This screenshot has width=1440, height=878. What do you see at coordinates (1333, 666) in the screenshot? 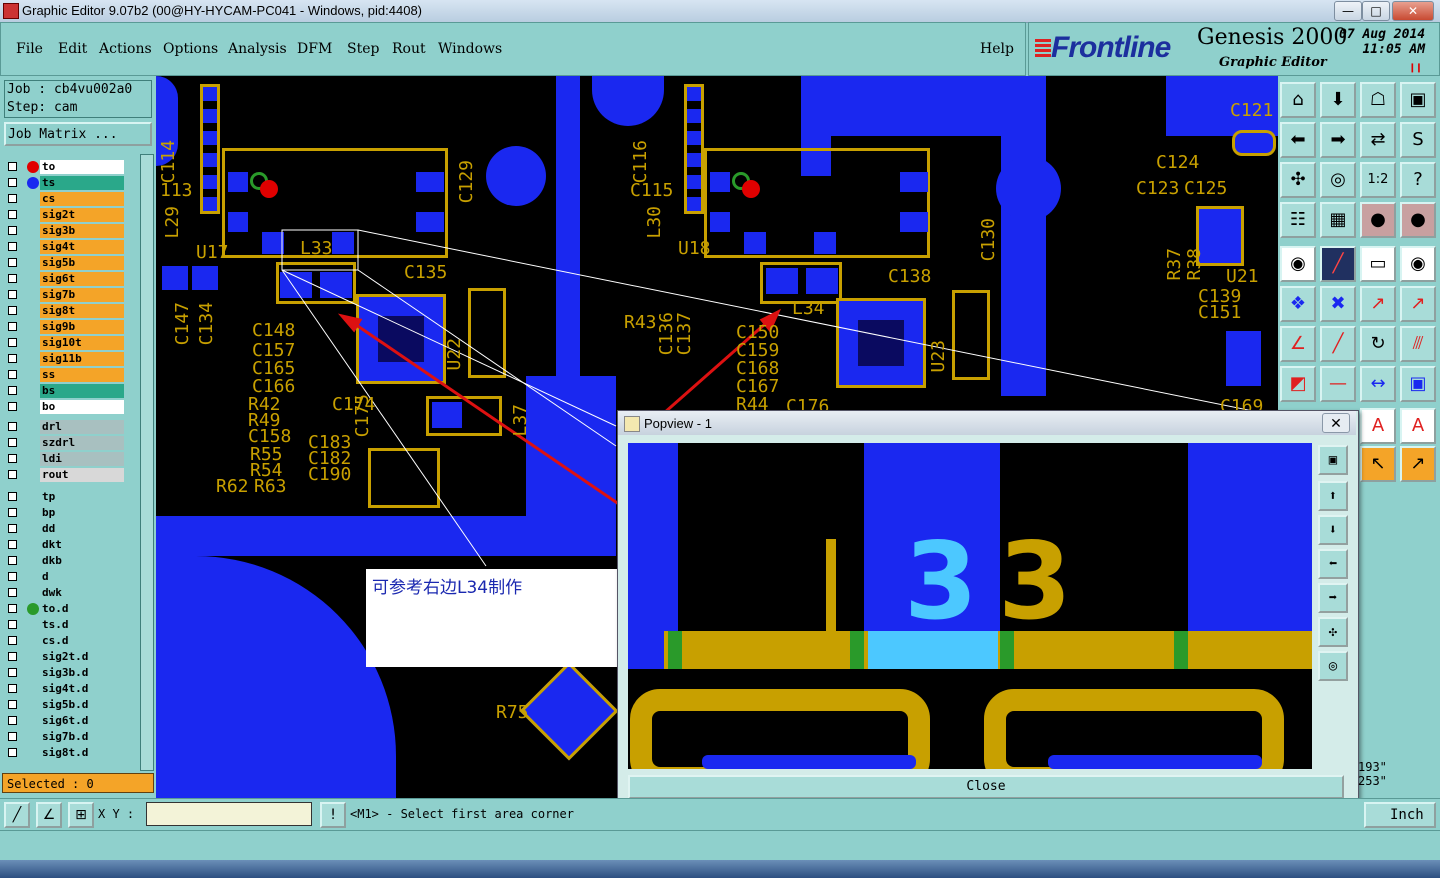
I see `popview-center-icon: ◎` at bounding box center [1333, 666].